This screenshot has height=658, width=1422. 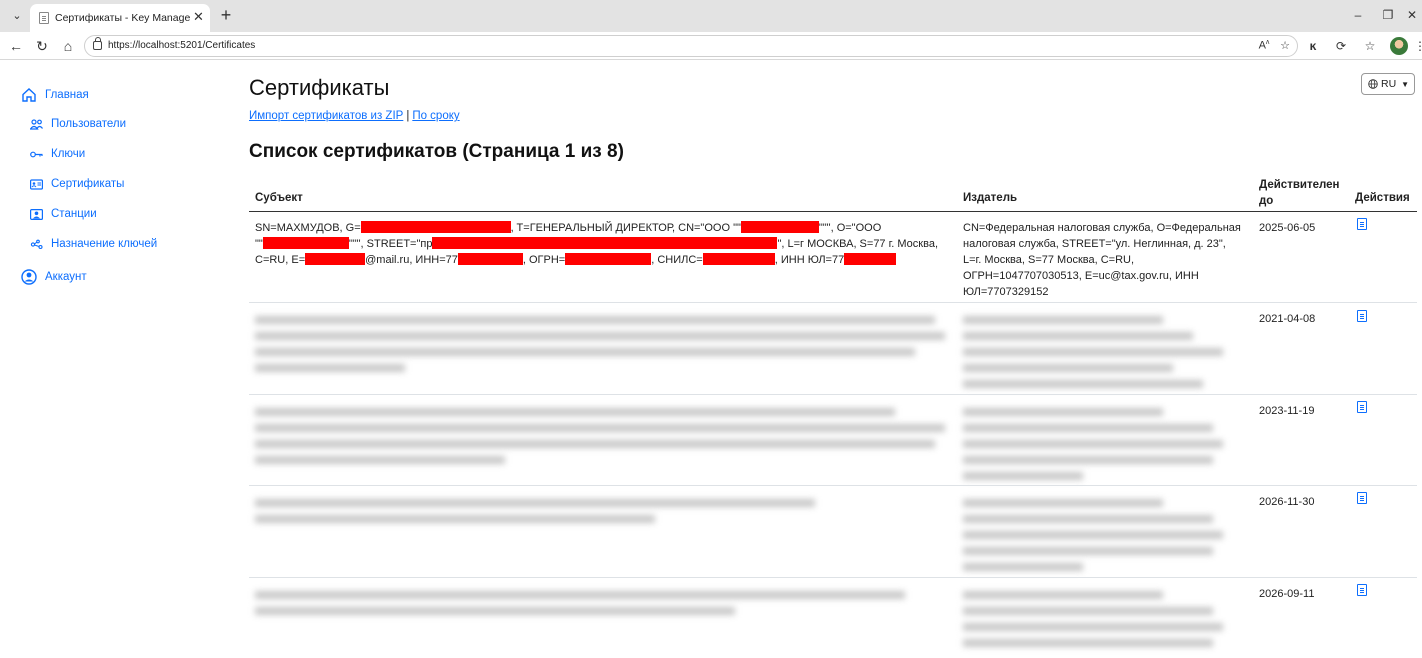 What do you see at coordinates (1341, 46) in the screenshot?
I see `browser-essentials-icon: ⟳` at bounding box center [1341, 46].